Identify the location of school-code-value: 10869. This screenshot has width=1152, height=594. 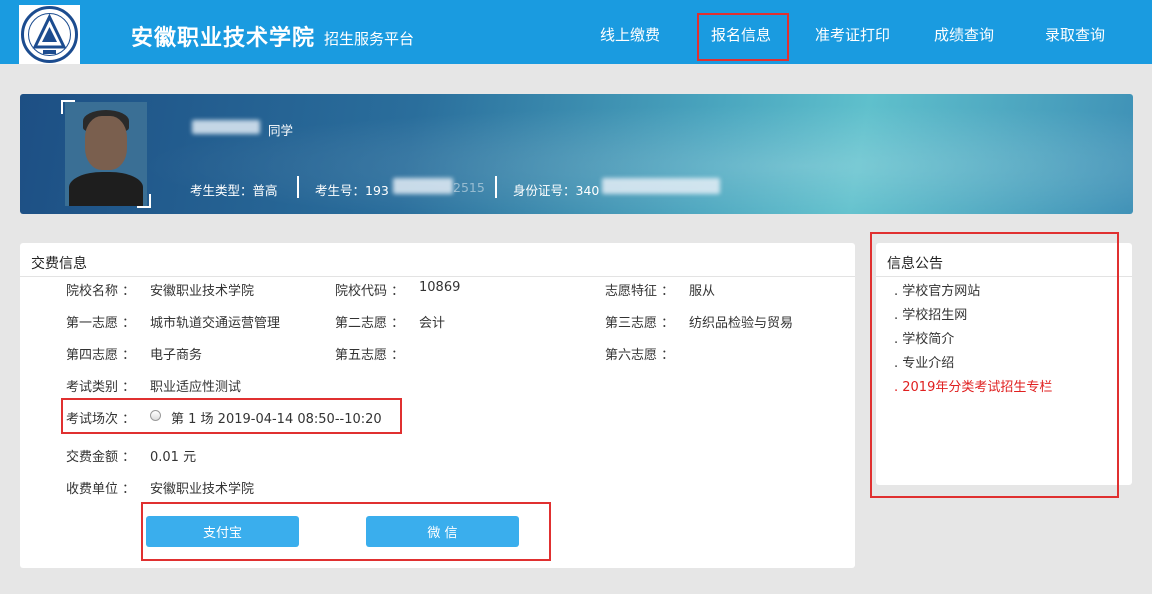
(440, 287).